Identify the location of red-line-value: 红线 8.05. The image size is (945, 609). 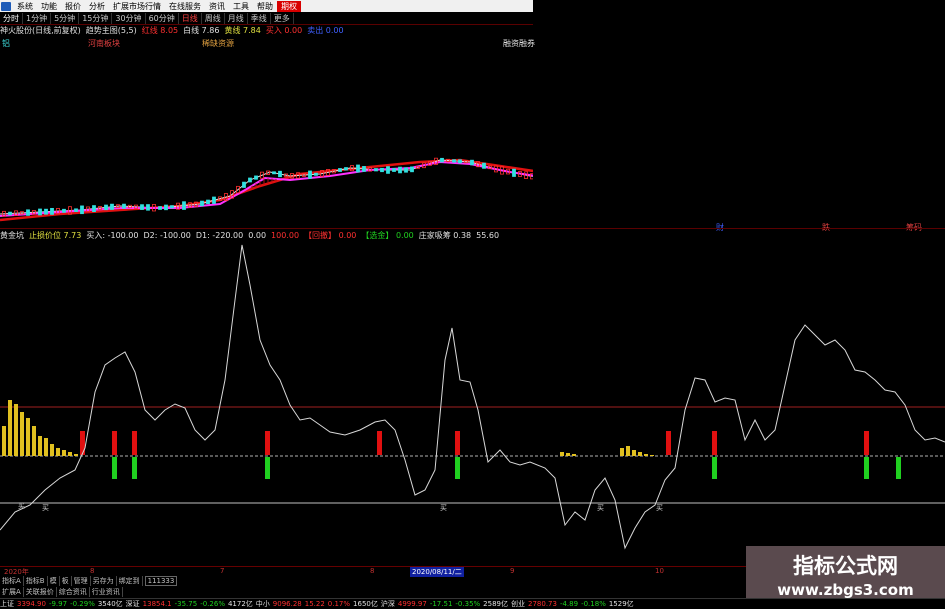
(160, 30).